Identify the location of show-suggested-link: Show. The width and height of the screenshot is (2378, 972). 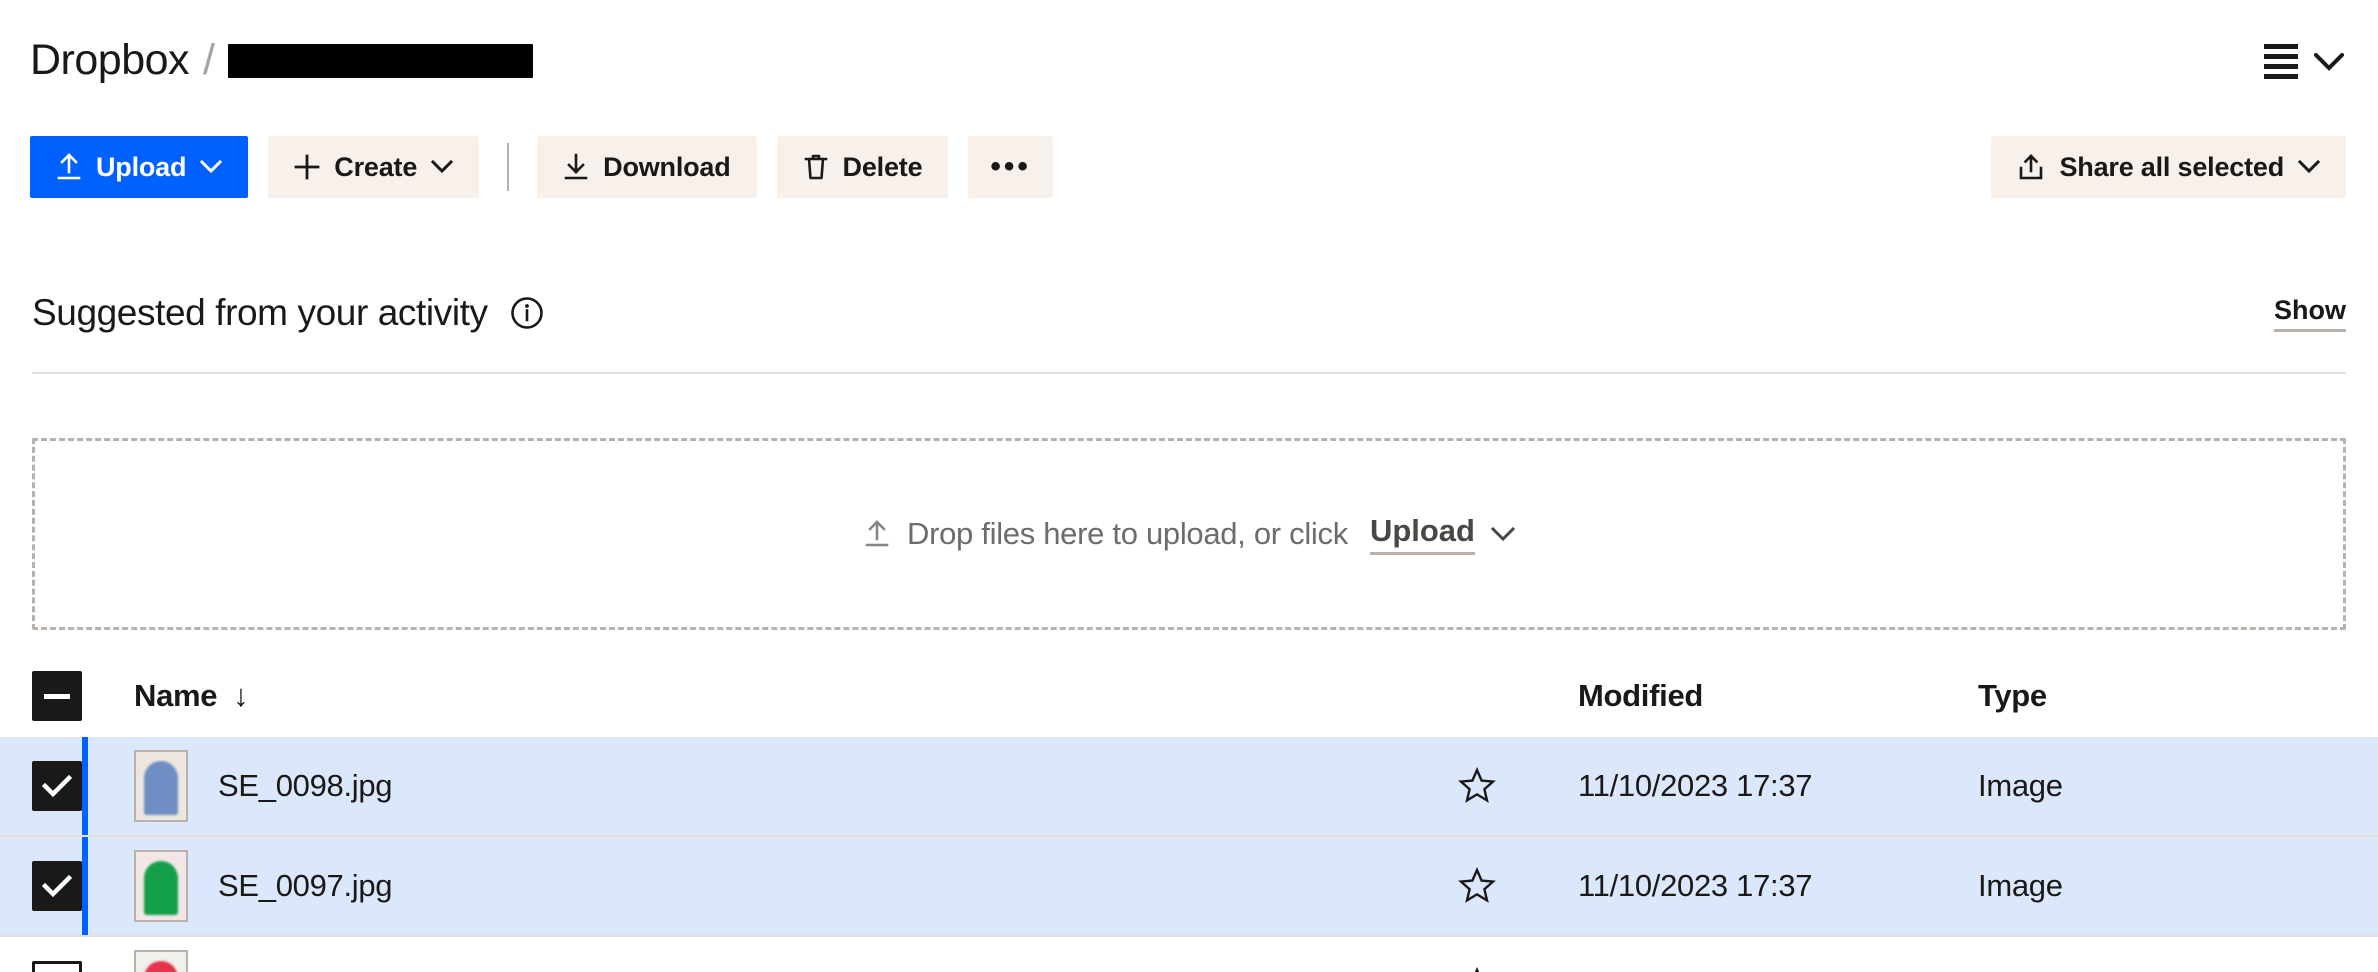
(2310, 313).